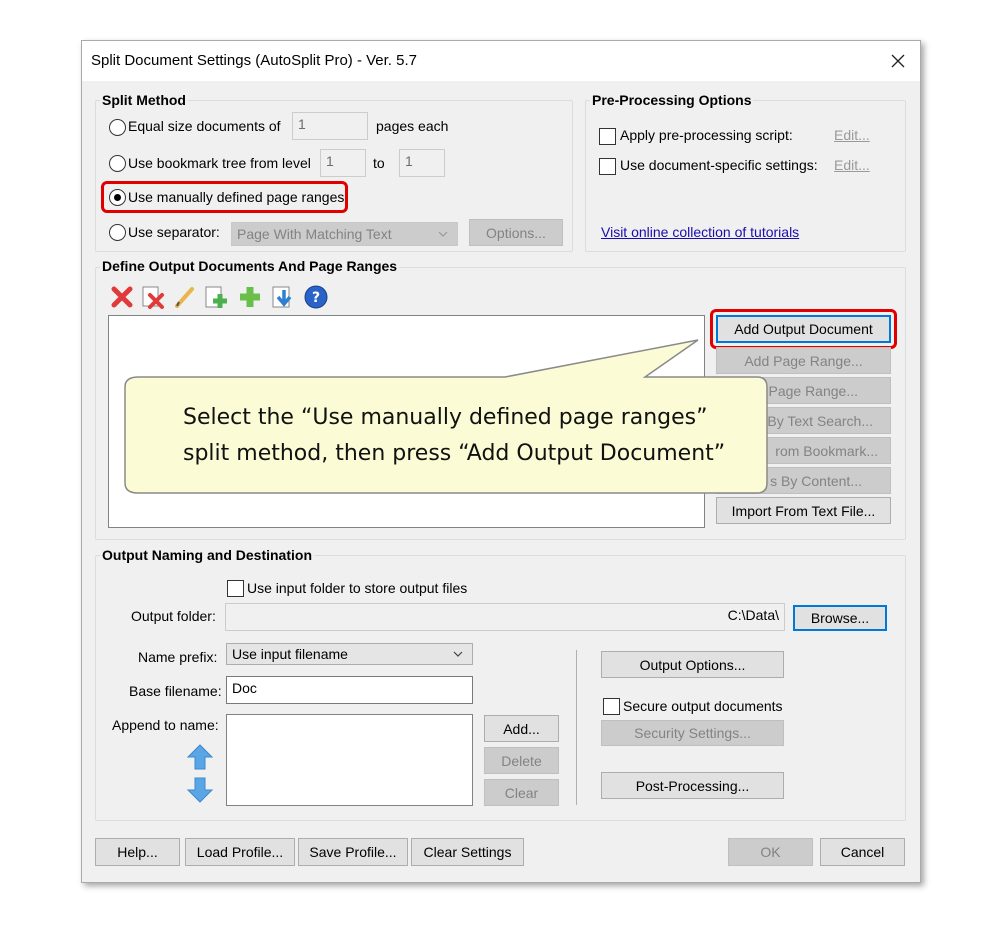  What do you see at coordinates (219, 163) in the screenshot?
I see `bookmark-tree-label: Use bookmark tree from level` at bounding box center [219, 163].